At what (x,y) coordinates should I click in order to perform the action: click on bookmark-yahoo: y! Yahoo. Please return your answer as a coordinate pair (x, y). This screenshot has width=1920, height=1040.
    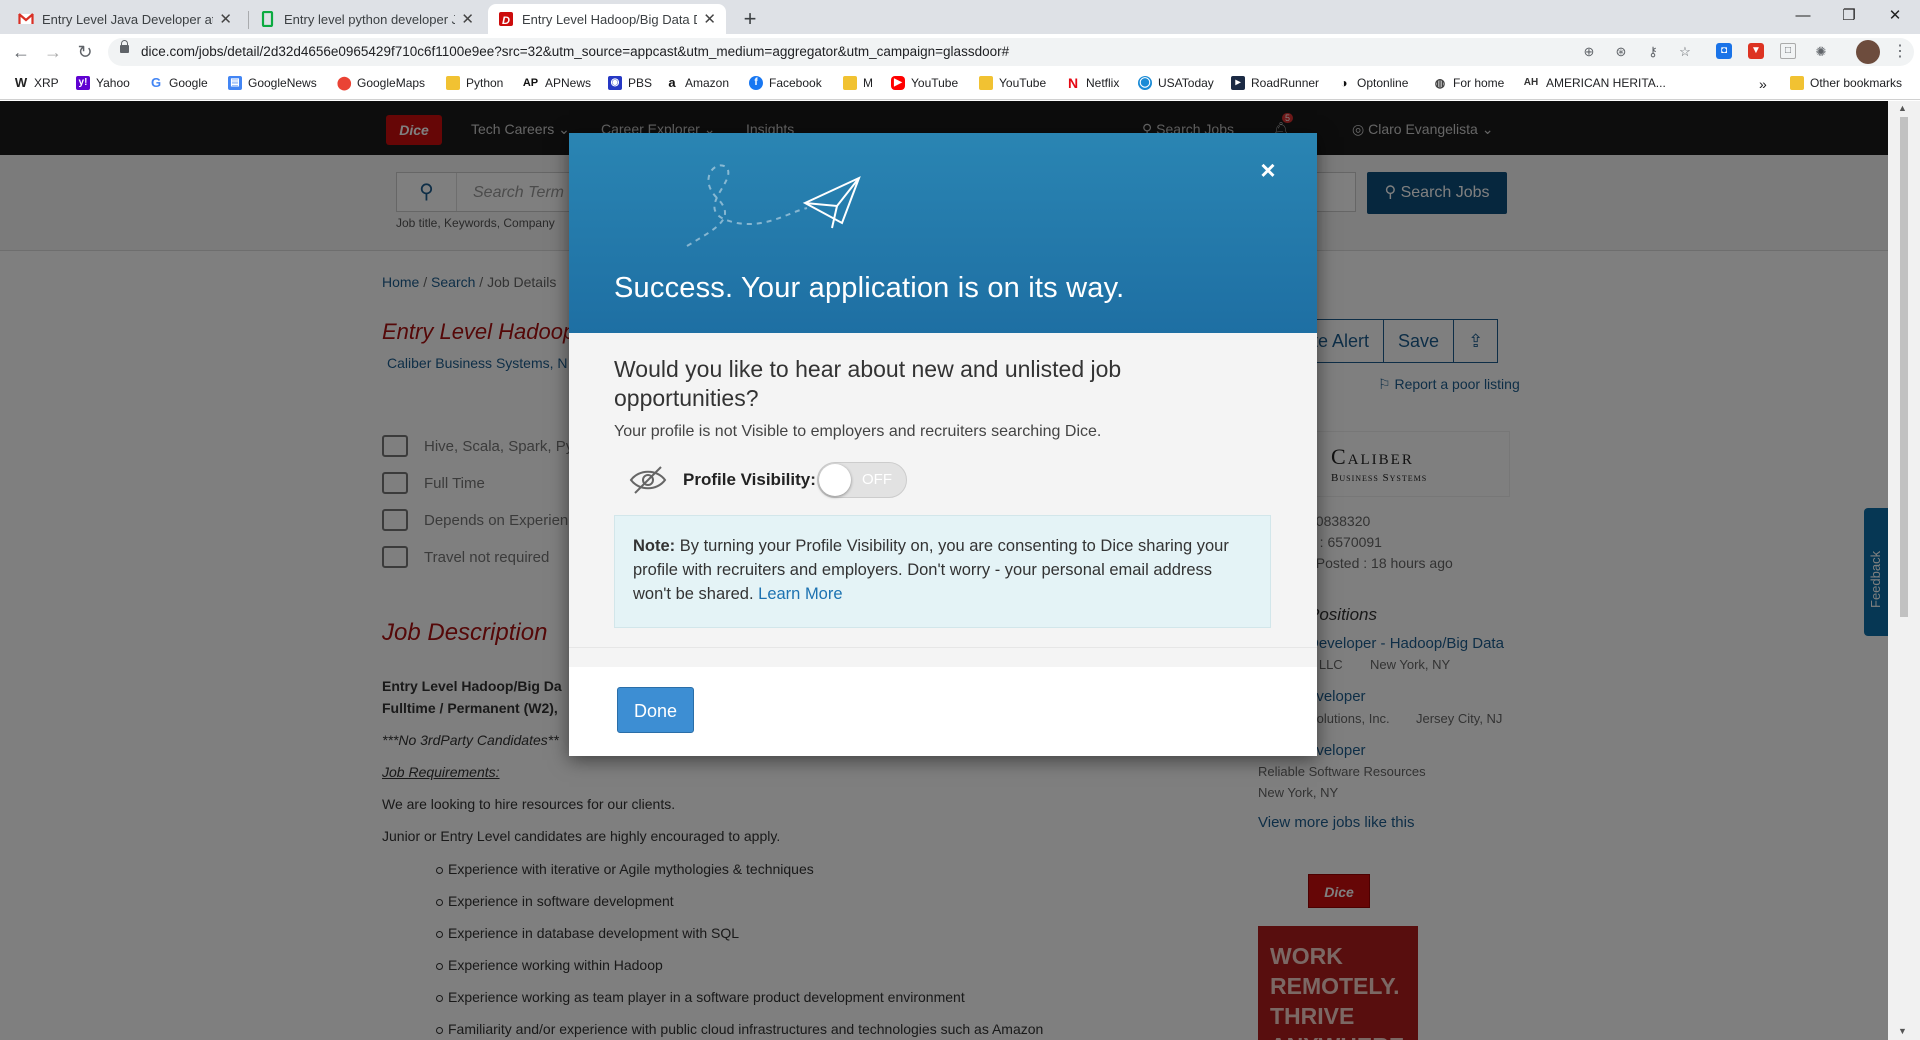
    Looking at the image, I should click on (103, 83).